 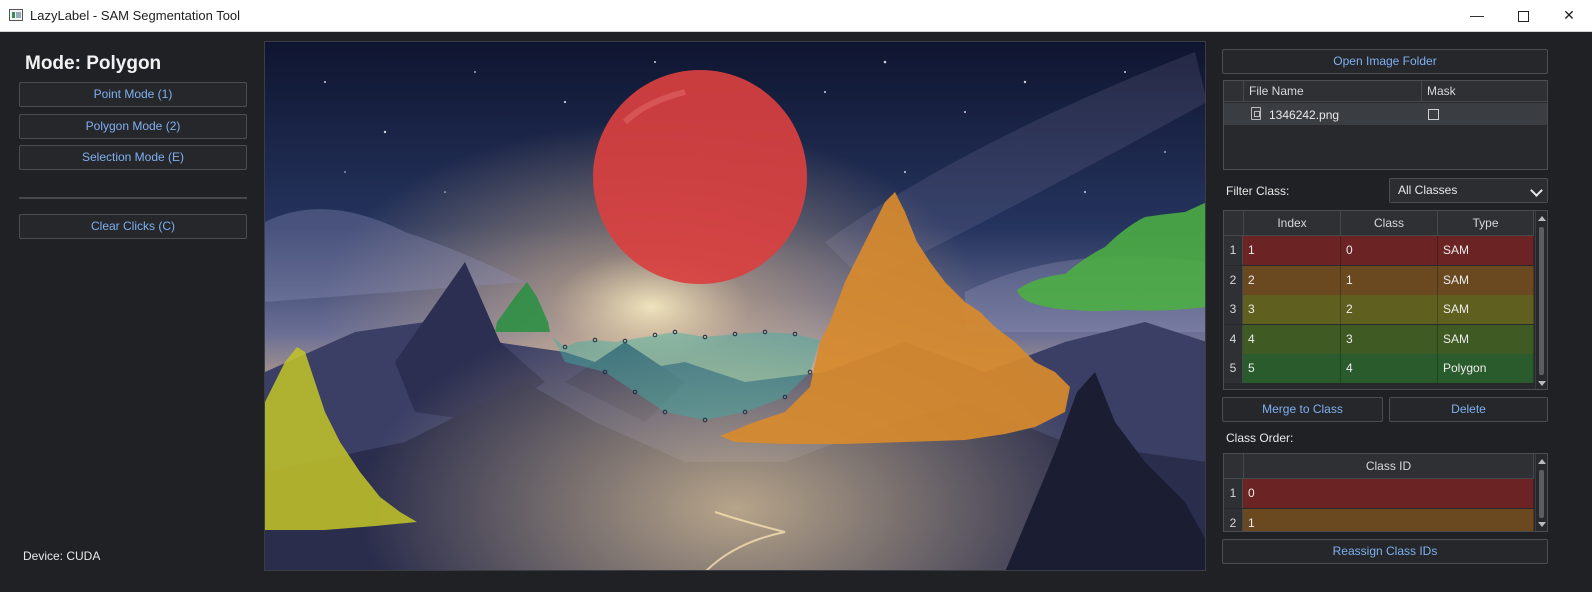 I want to click on maximize-button, so click(x=1523, y=15).